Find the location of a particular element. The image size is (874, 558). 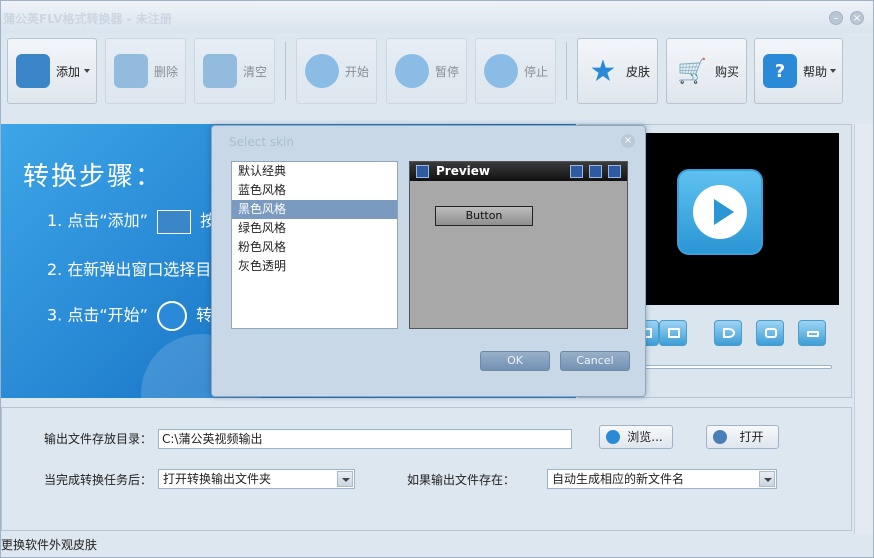

file-exists-select: 自动生成相应的新文件名 is located at coordinates (662, 479).